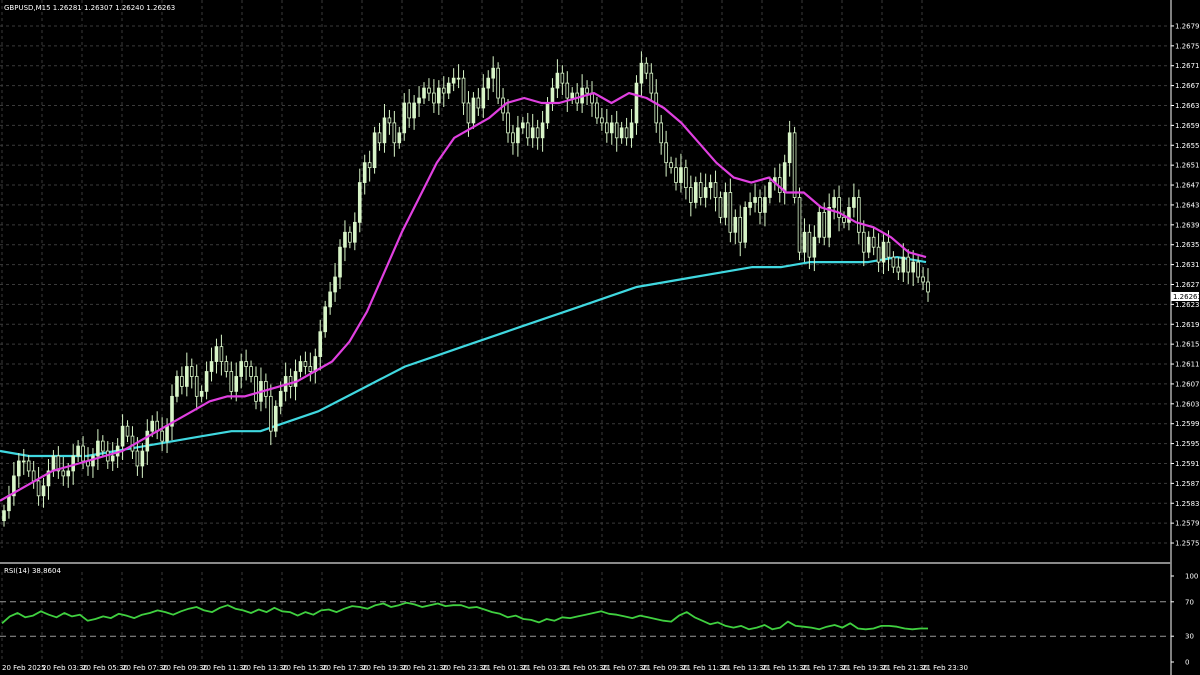 The width and height of the screenshot is (1200, 675). What do you see at coordinates (1187, 265) in the screenshot?
I see `y-tick-label: 1.26315` at bounding box center [1187, 265].